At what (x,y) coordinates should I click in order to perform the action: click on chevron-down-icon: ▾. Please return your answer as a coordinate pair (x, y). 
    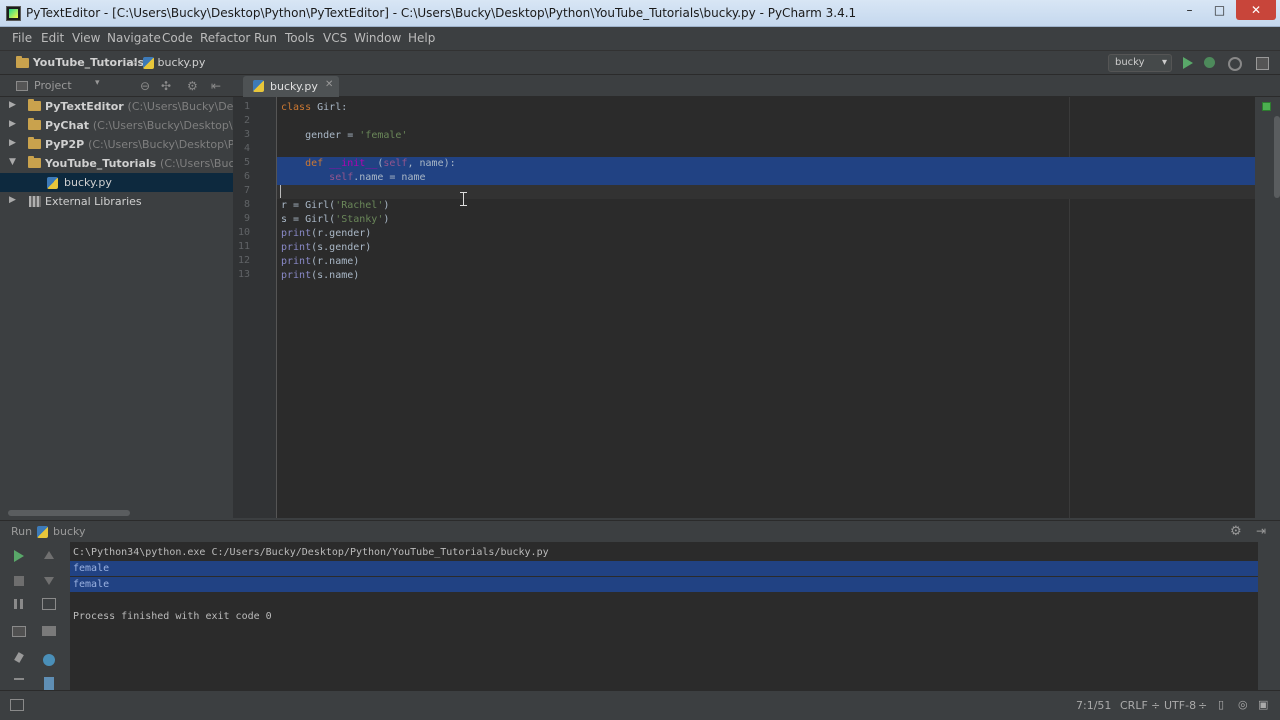
    Looking at the image, I should click on (97, 83).